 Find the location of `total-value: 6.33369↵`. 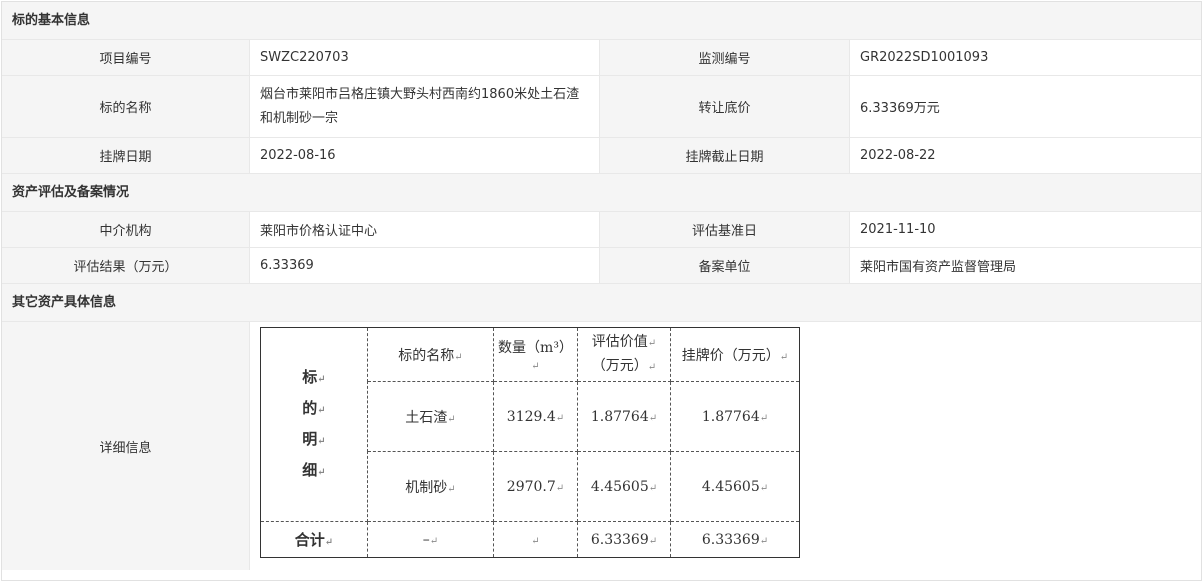

total-value: 6.33369↵ is located at coordinates (624, 539).